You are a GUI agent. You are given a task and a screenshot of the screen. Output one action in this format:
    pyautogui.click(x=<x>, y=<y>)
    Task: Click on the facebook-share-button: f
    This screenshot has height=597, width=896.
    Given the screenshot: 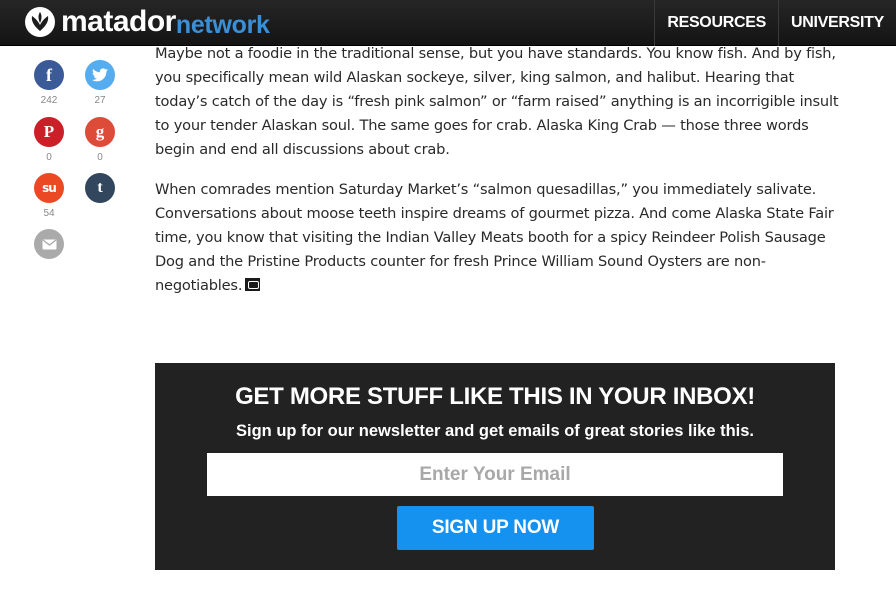 What is the action you would take?
    pyautogui.click(x=49, y=75)
    